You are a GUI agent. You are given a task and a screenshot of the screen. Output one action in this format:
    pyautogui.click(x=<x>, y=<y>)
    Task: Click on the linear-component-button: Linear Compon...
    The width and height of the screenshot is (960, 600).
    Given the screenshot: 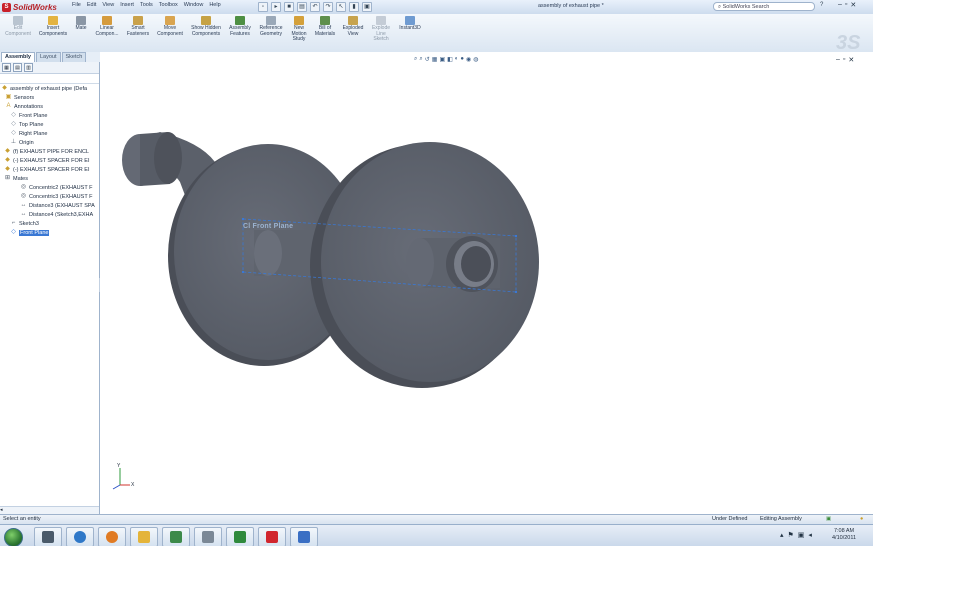 What is the action you would take?
    pyautogui.click(x=107, y=26)
    